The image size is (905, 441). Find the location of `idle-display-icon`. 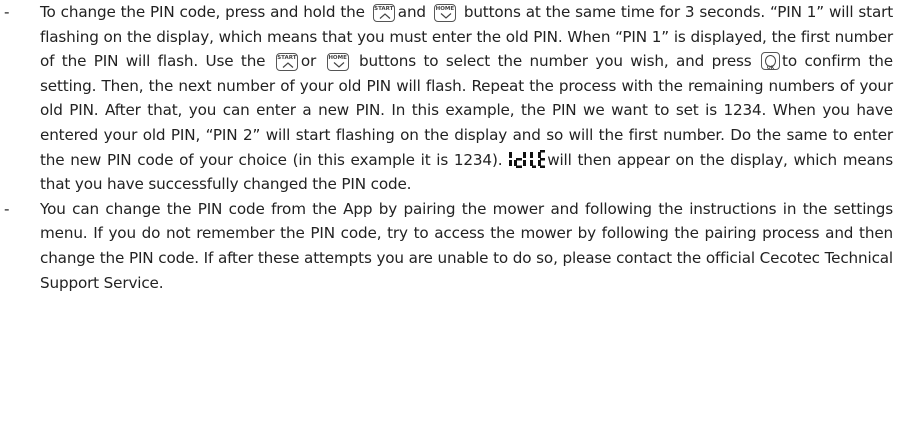

idle-display-icon is located at coordinates (527, 158).